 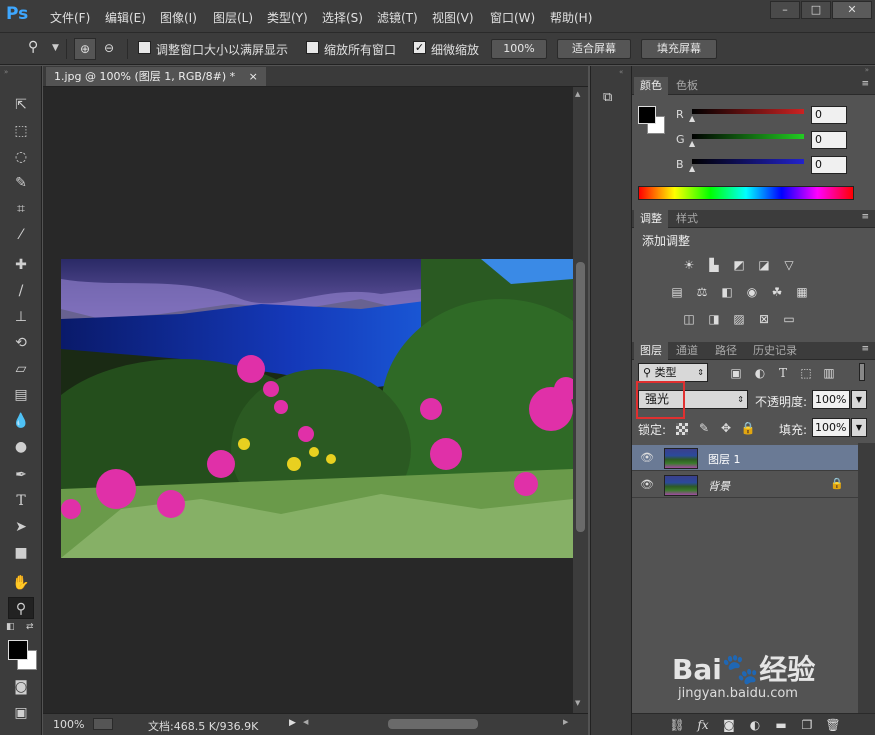 I want to click on layer-filter-select: ⚲ 类型 ⇕, so click(x=673, y=372).